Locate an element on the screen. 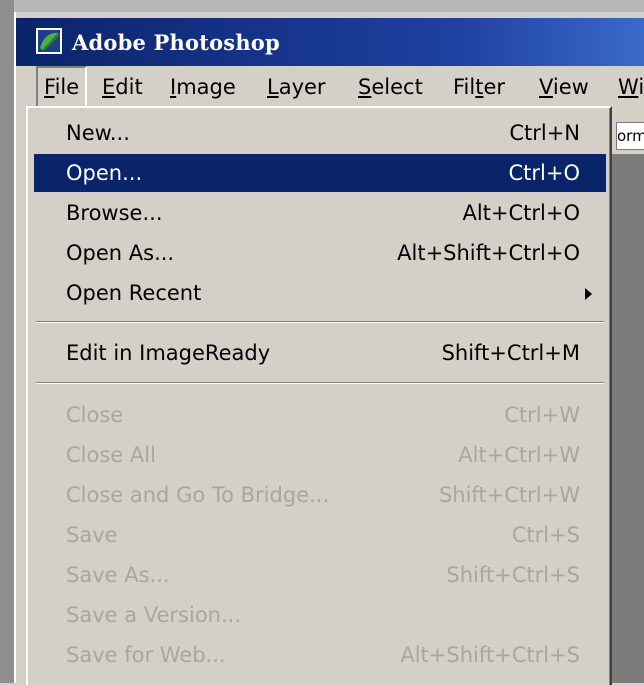 The image size is (644, 685). menu-select: Select is located at coordinates (390, 87).